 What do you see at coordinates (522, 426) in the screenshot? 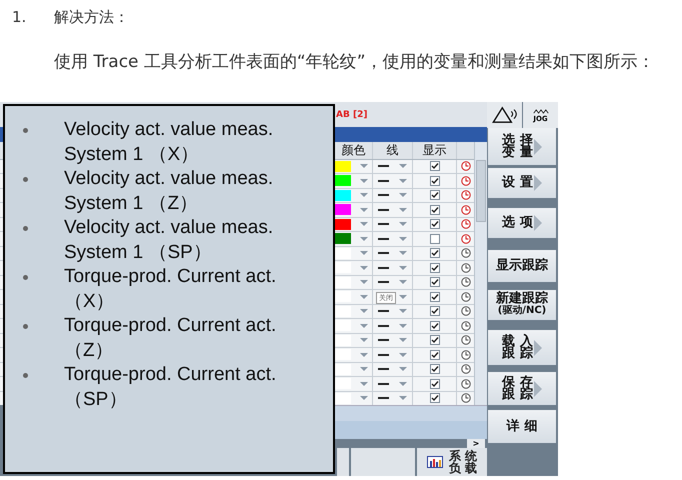
I see `softkey-button: 详 细` at bounding box center [522, 426].